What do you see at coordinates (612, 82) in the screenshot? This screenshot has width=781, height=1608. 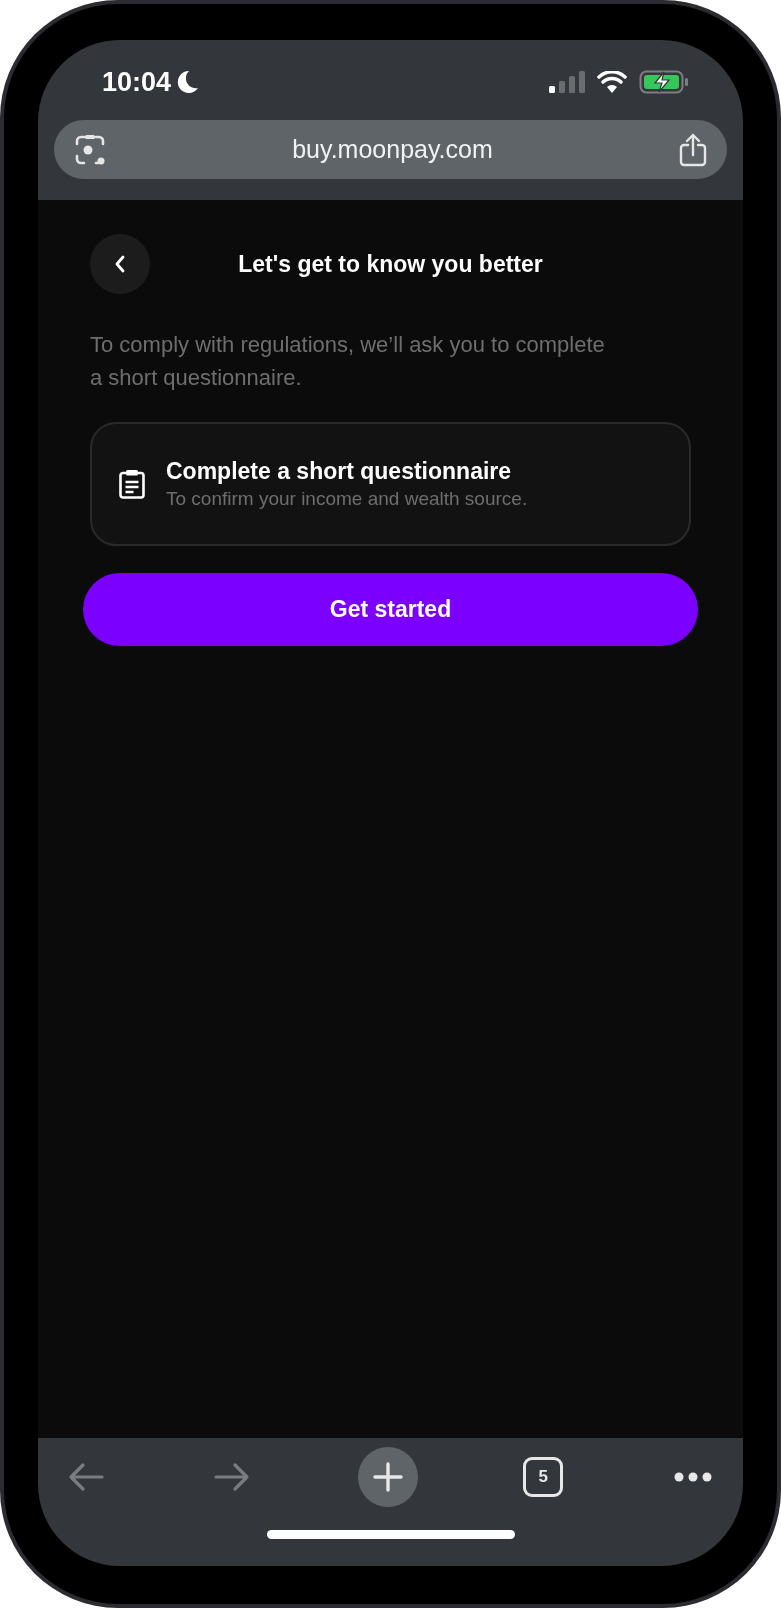 I see `wifi-icon` at bounding box center [612, 82].